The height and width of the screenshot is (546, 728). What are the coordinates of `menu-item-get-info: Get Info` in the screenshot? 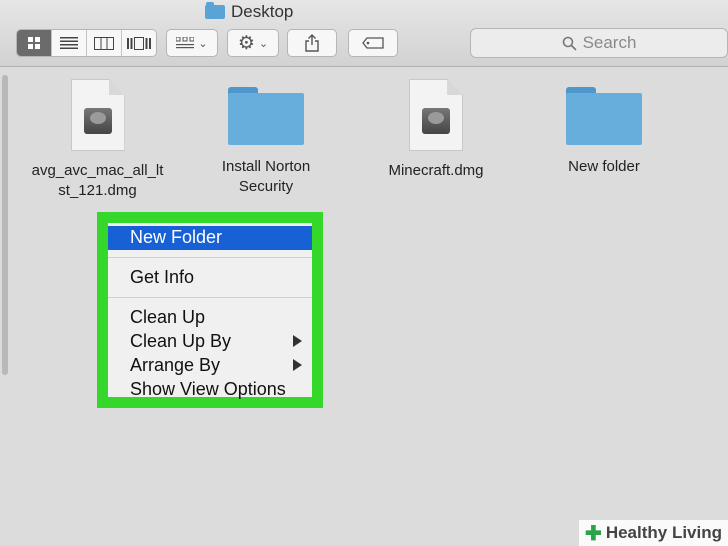 It's located at (210, 278).